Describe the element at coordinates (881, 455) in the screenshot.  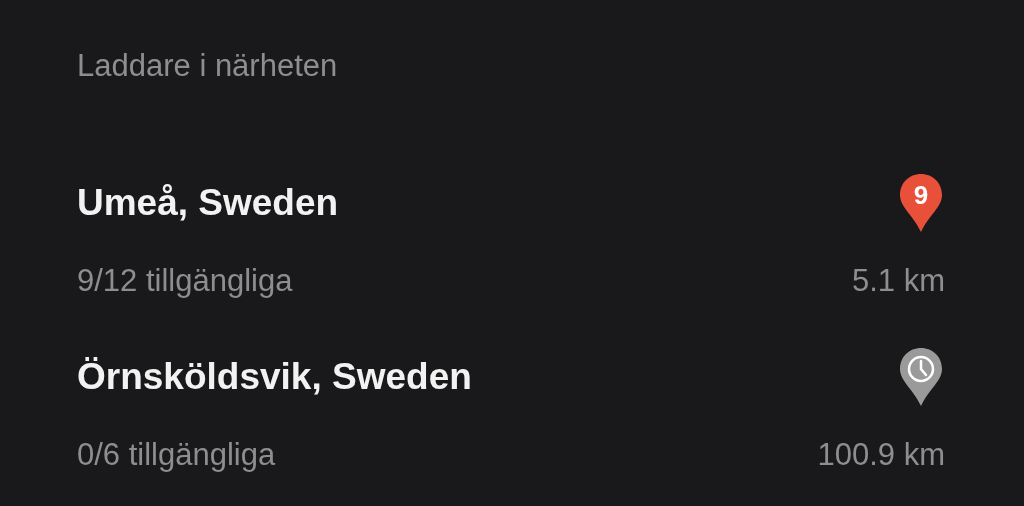
I see `distance-text: 100.9 km` at that location.